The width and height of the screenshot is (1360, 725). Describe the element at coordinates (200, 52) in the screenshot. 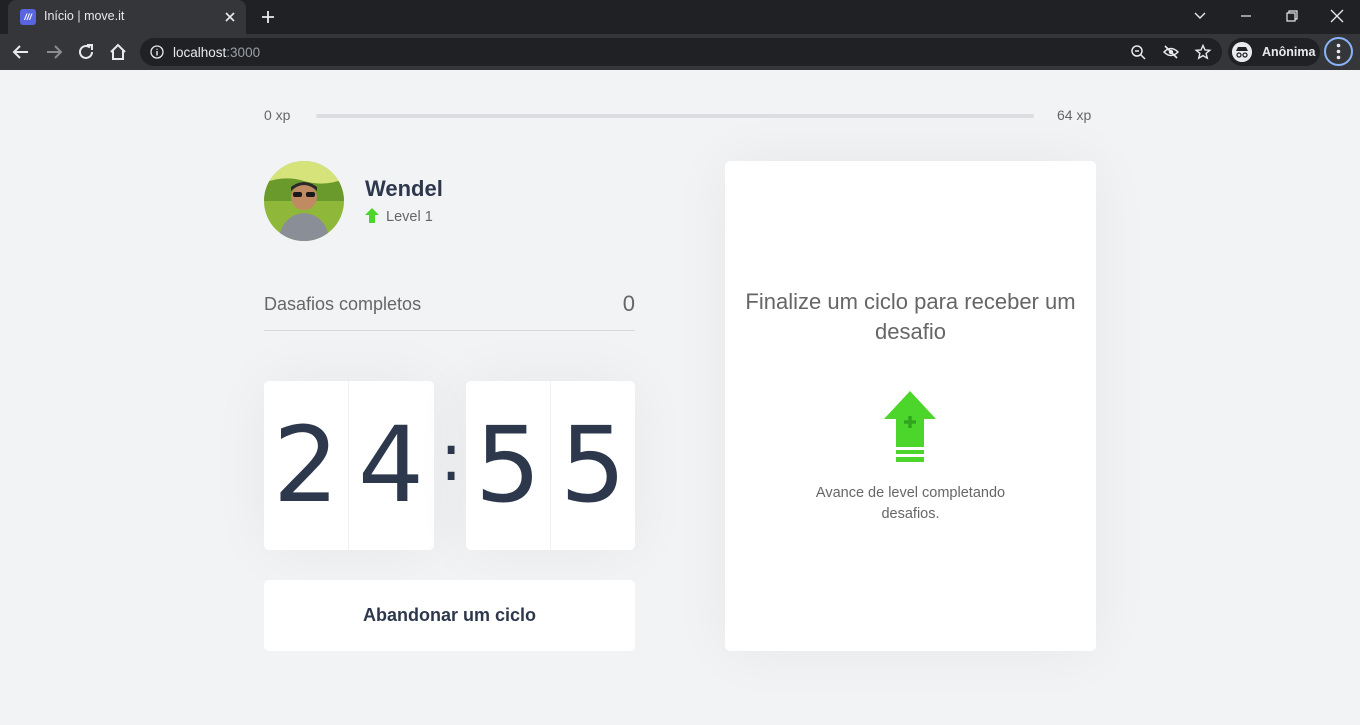

I see `url-host: localhost` at that location.